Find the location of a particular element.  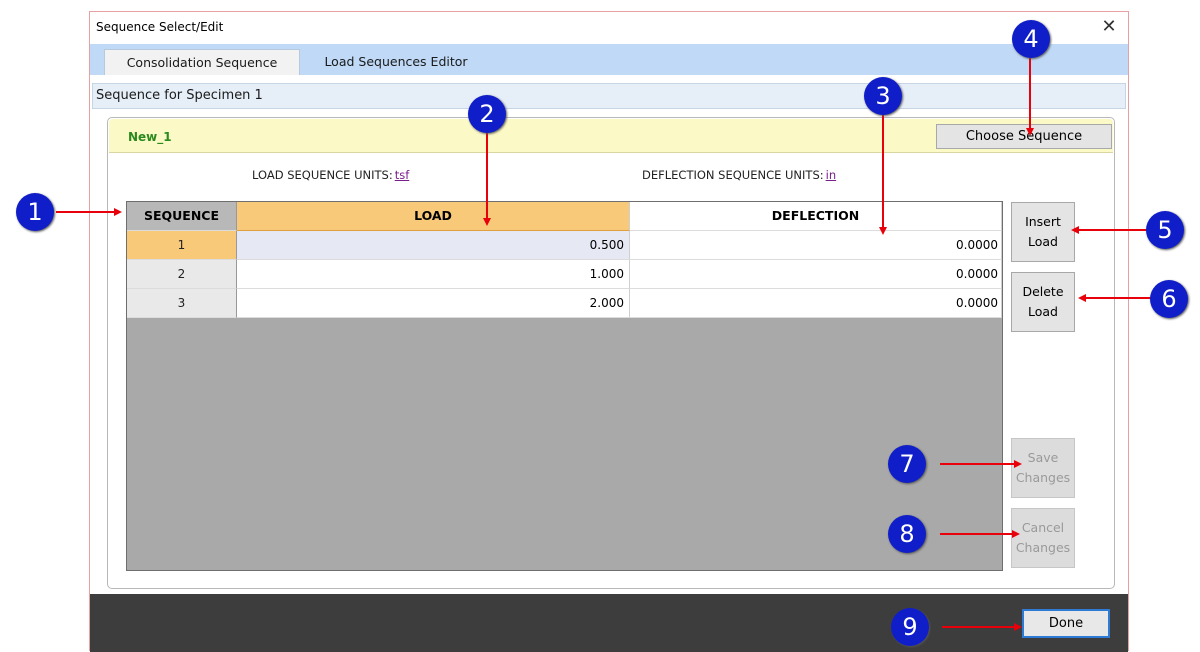

callout-1: 1 is located at coordinates (35, 212).